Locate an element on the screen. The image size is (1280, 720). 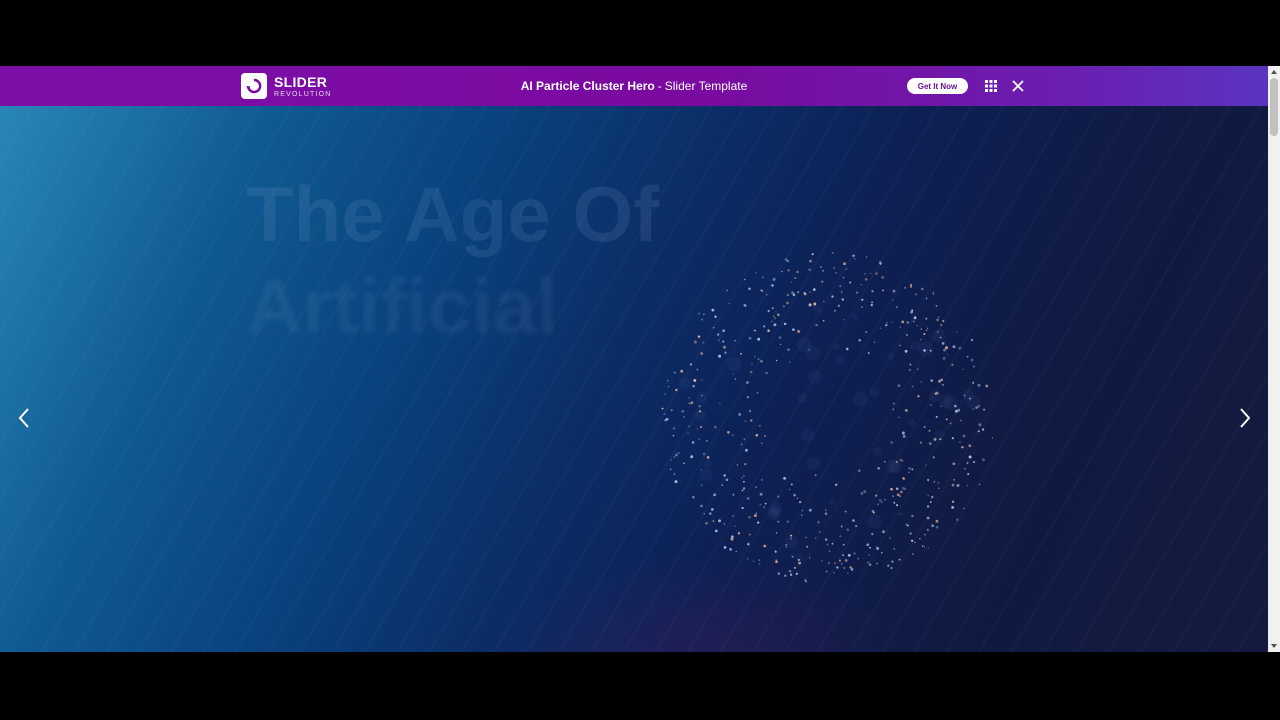
chevron-right-icon is located at coordinates (1245, 418).